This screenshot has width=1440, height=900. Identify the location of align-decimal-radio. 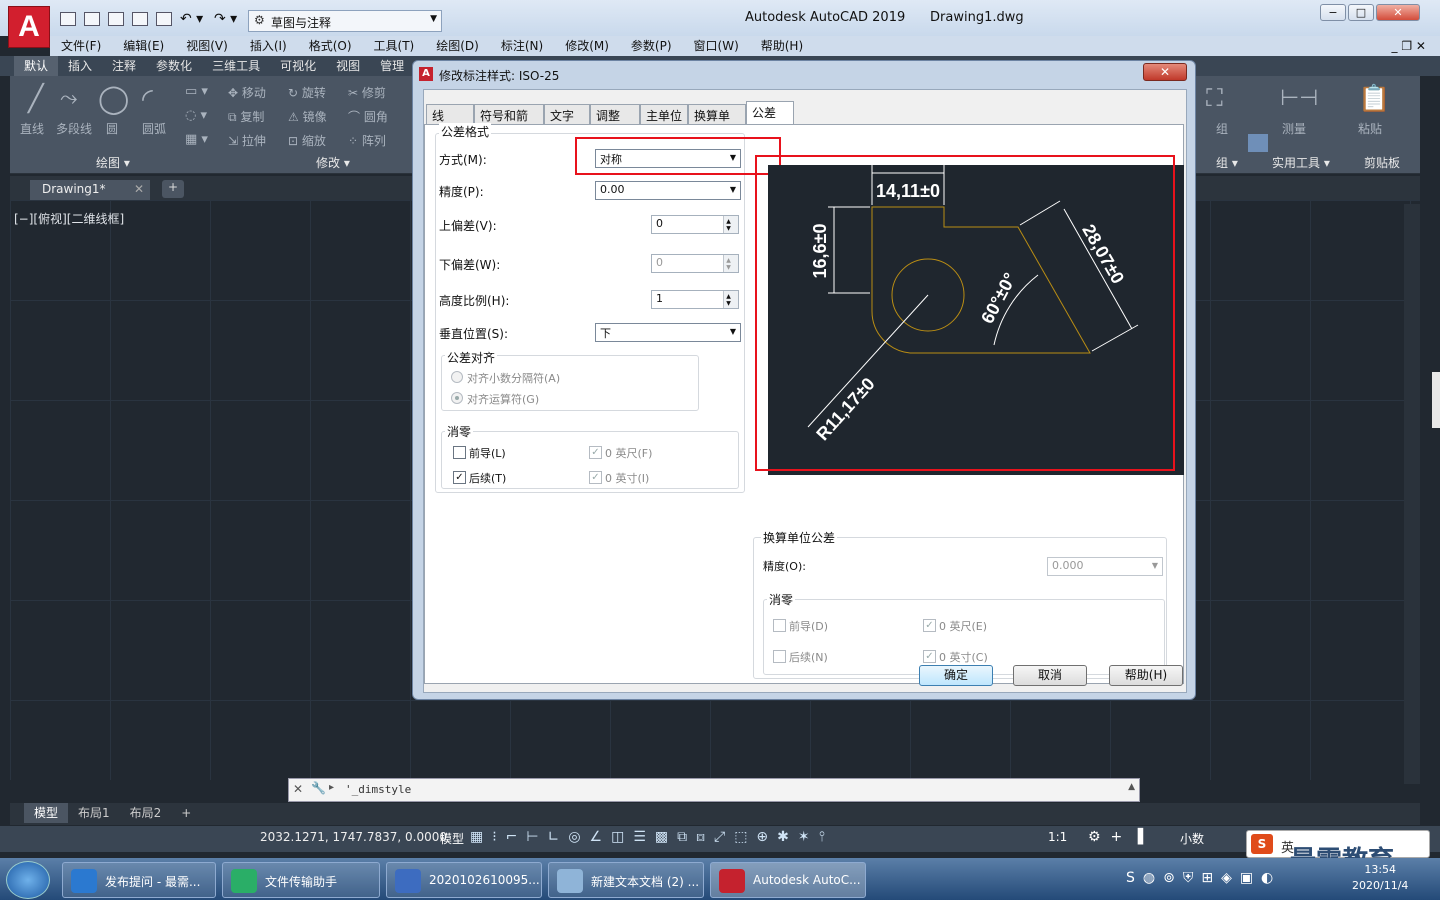
(457, 377).